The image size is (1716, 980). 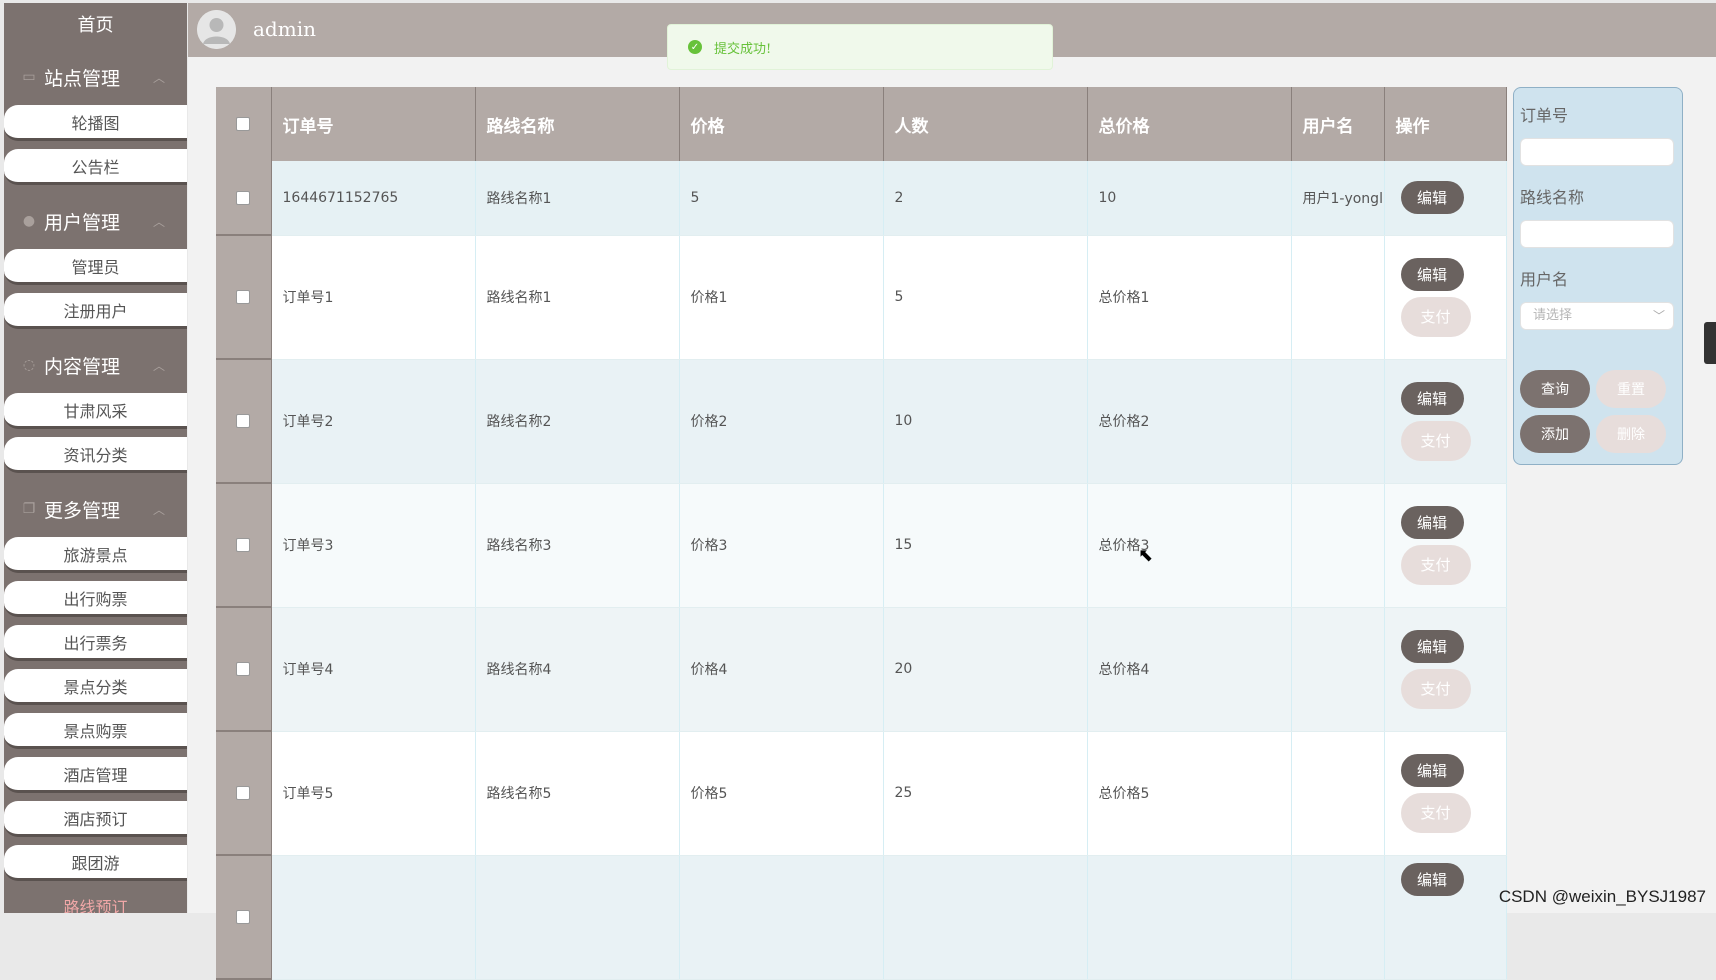 What do you see at coordinates (1555, 389) in the screenshot?
I see `query-button: 查询` at bounding box center [1555, 389].